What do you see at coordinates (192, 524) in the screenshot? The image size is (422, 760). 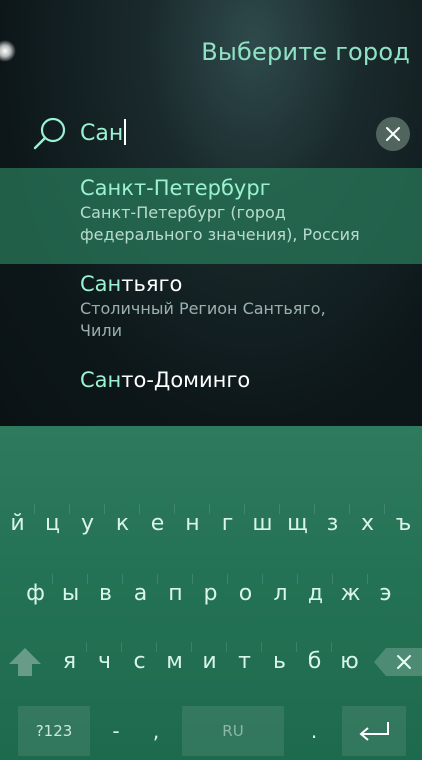 I see `key: н` at bounding box center [192, 524].